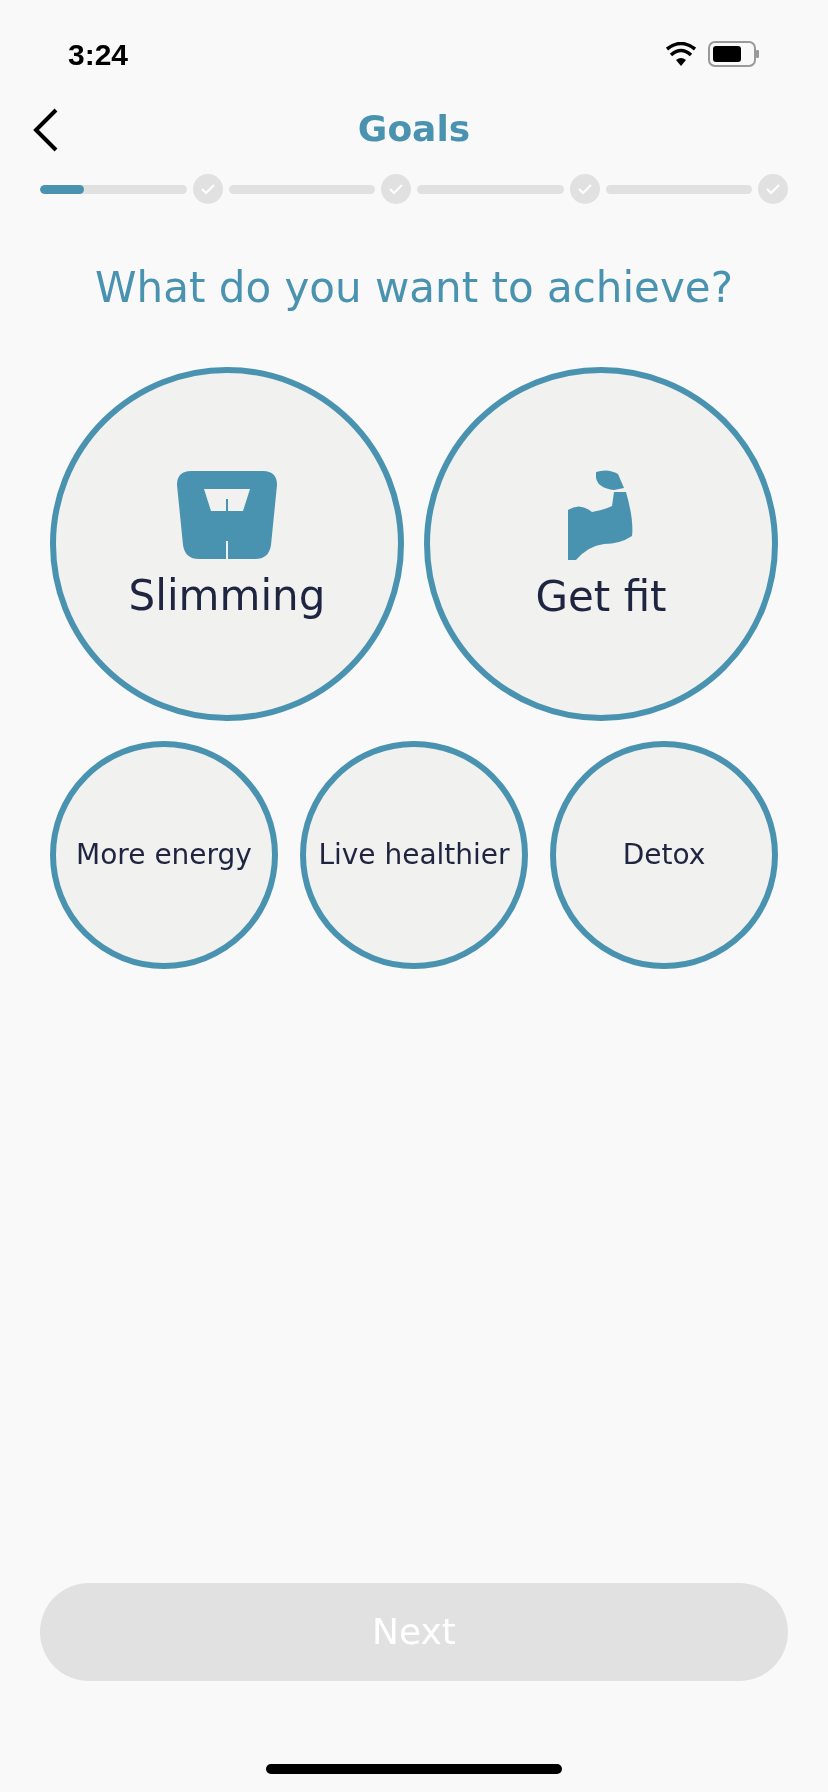  What do you see at coordinates (601, 515) in the screenshot?
I see `flexed-arm-icon` at bounding box center [601, 515].